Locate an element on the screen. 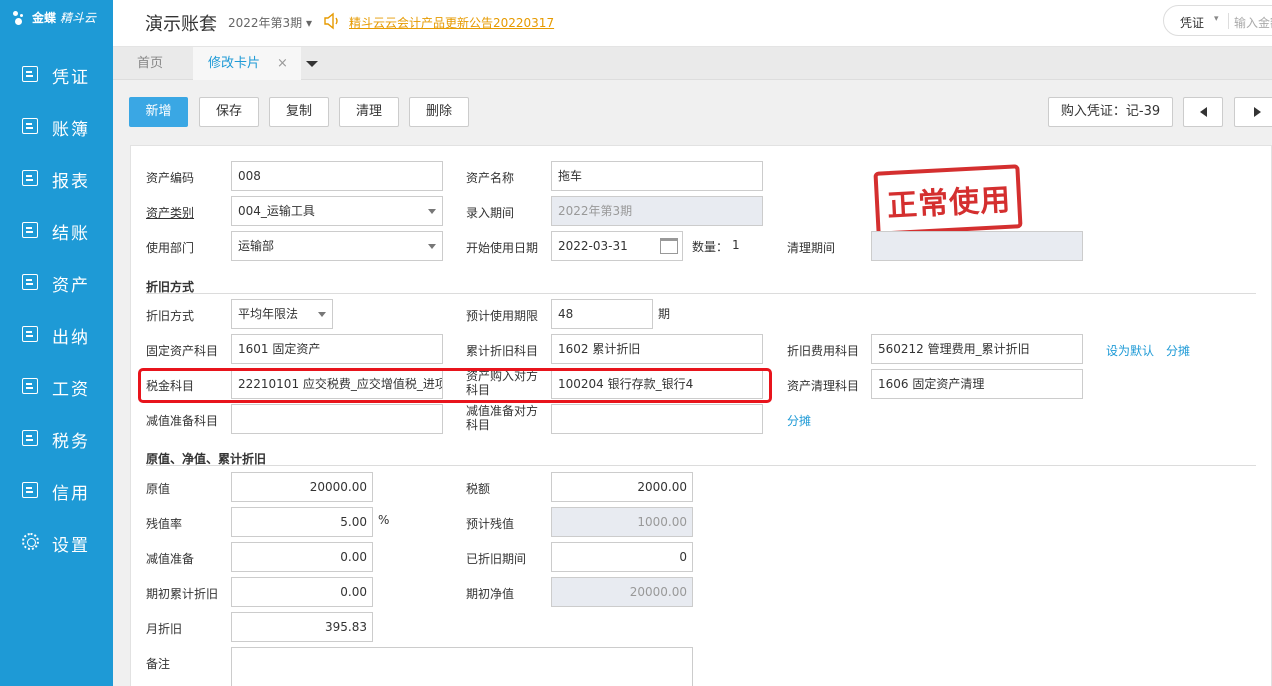 The width and height of the screenshot is (1272, 686). tax-amount-label: 税额 is located at coordinates (478, 489).